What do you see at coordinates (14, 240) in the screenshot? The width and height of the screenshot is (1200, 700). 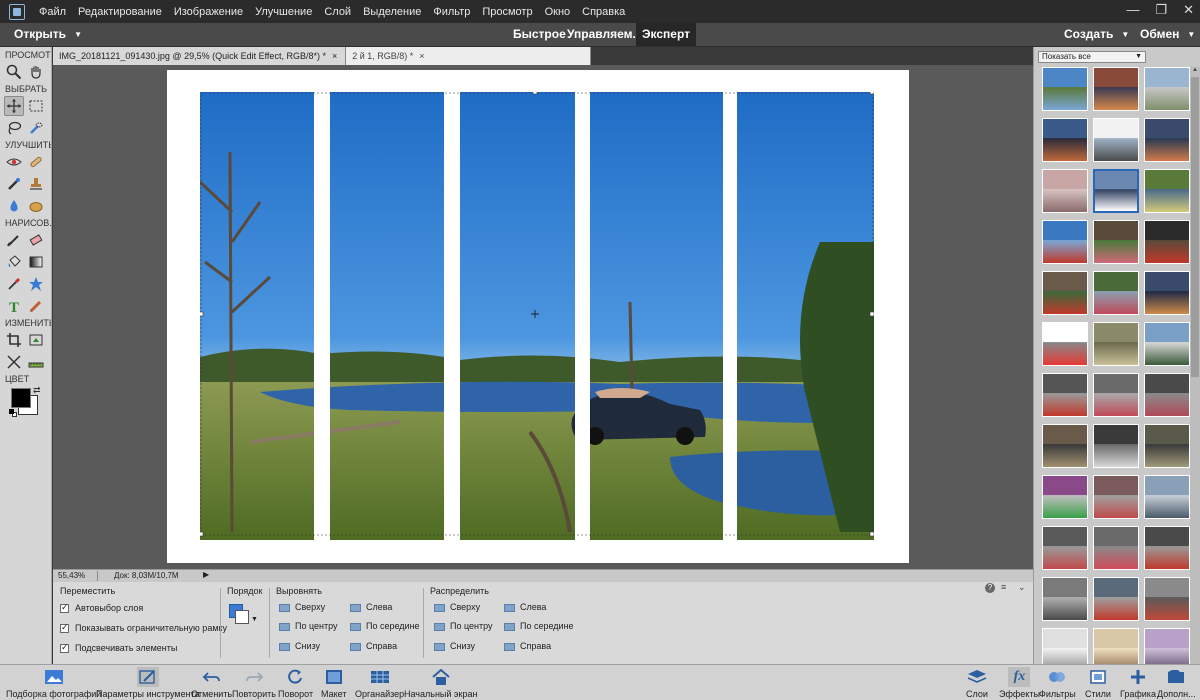 I see `brush-tool` at bounding box center [14, 240].